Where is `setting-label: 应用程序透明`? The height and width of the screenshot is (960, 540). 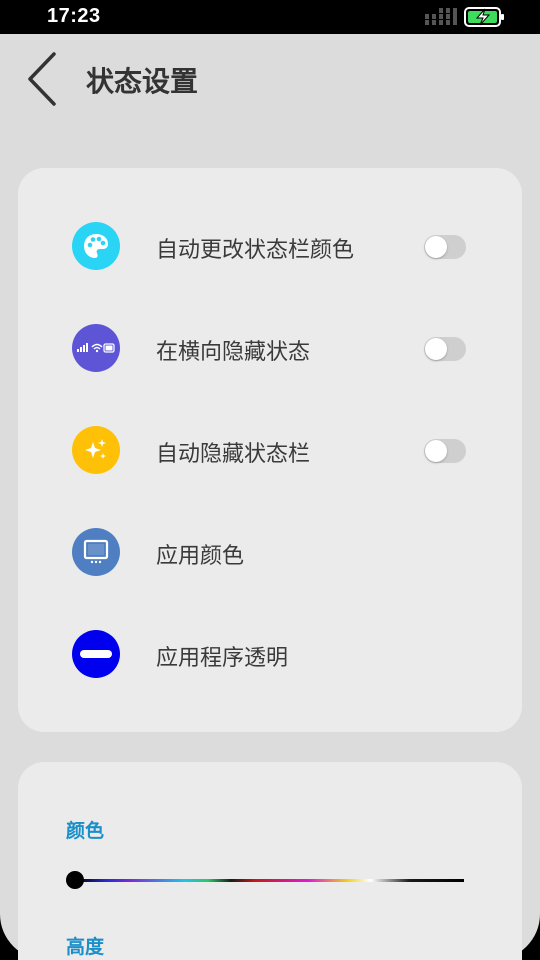
setting-label: 应用程序透明 is located at coordinates (222, 658).